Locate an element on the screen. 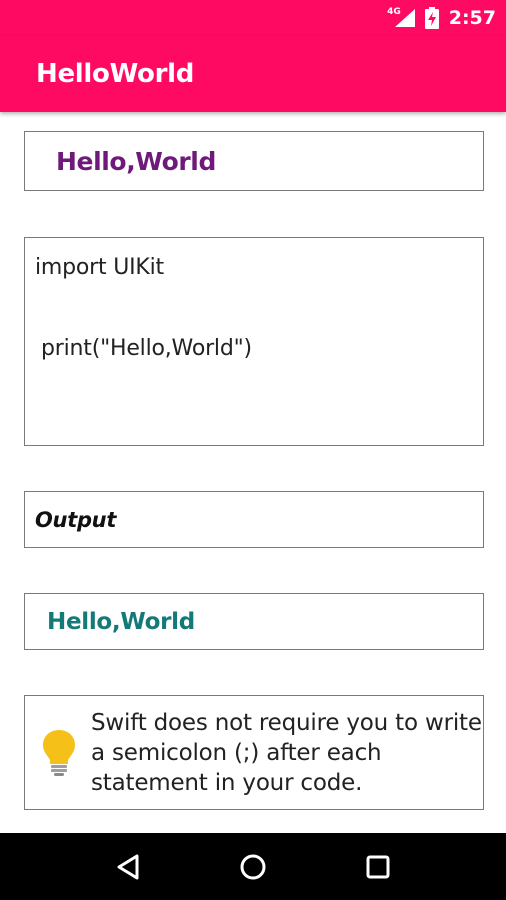 The width and height of the screenshot is (506, 900). network-indicator: 4G is located at coordinates (401, 17).